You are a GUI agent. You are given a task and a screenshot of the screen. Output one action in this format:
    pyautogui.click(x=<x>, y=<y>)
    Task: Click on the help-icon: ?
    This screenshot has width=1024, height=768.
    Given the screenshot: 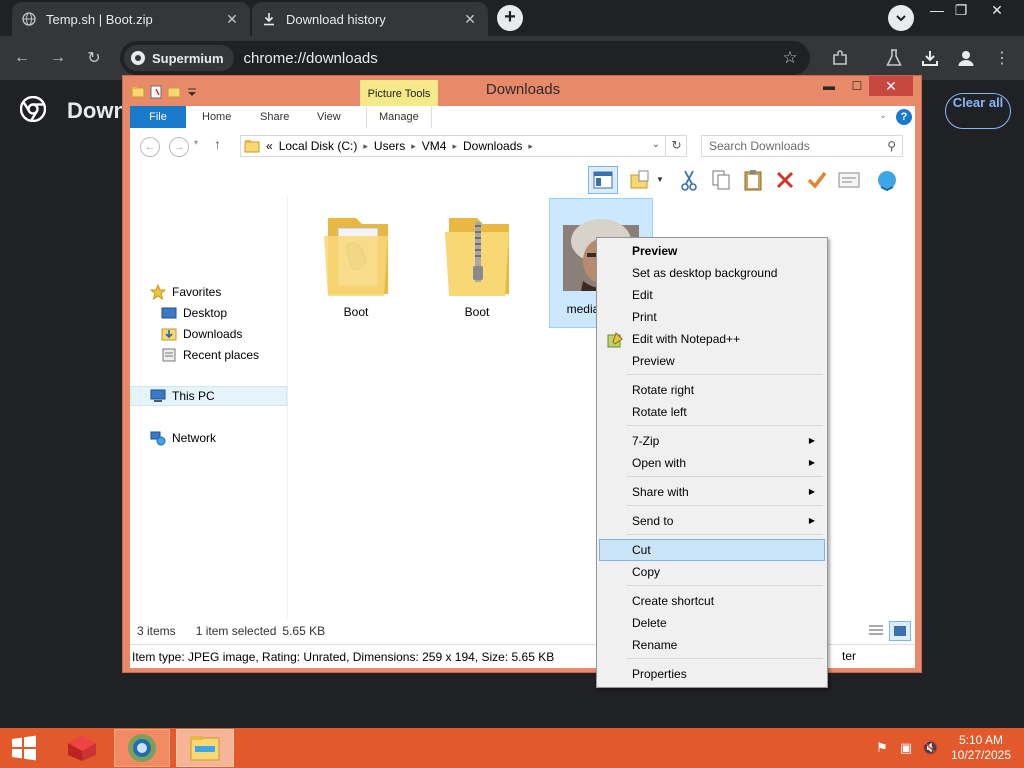 What is the action you would take?
    pyautogui.click(x=904, y=117)
    